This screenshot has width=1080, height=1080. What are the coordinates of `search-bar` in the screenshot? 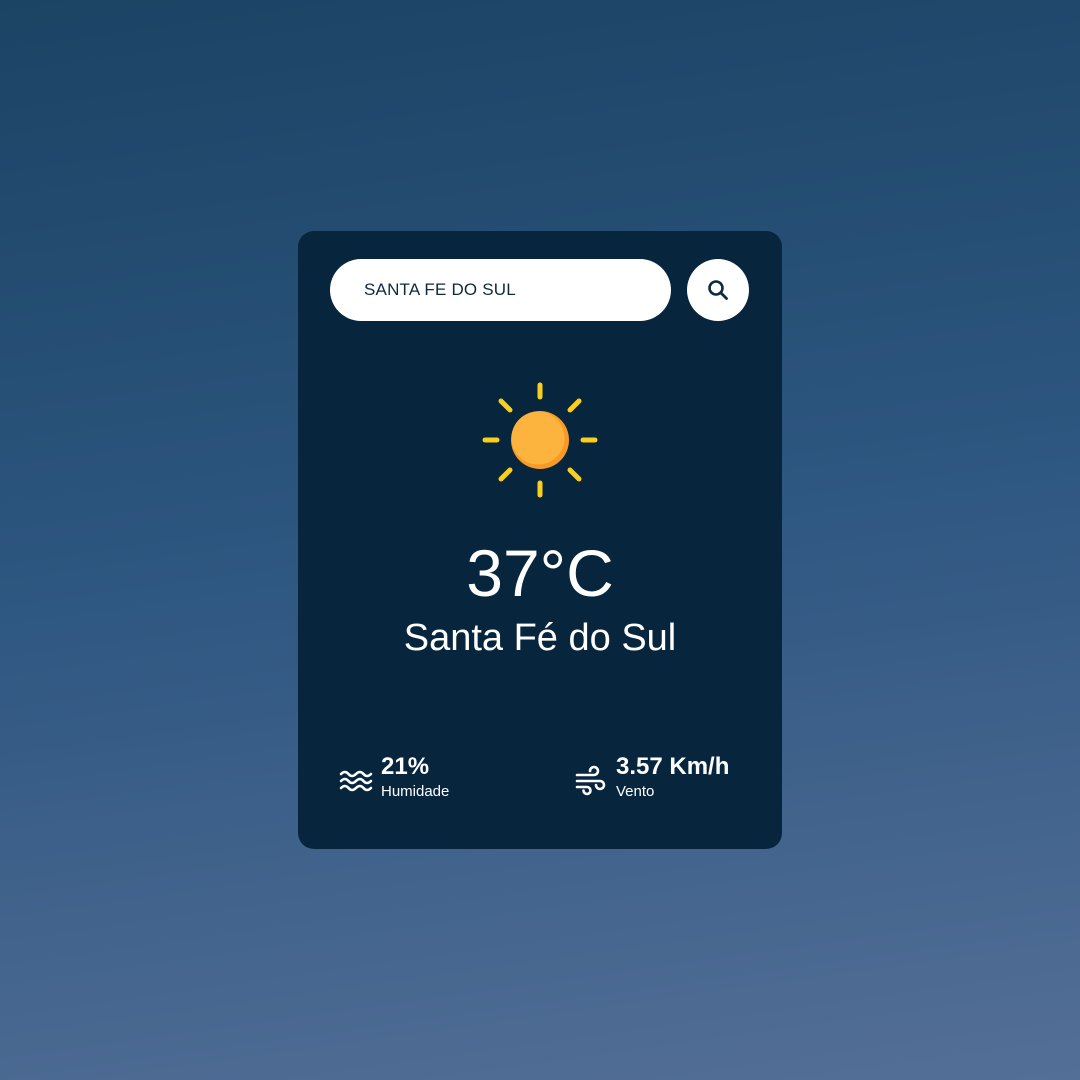 It's located at (540, 290).